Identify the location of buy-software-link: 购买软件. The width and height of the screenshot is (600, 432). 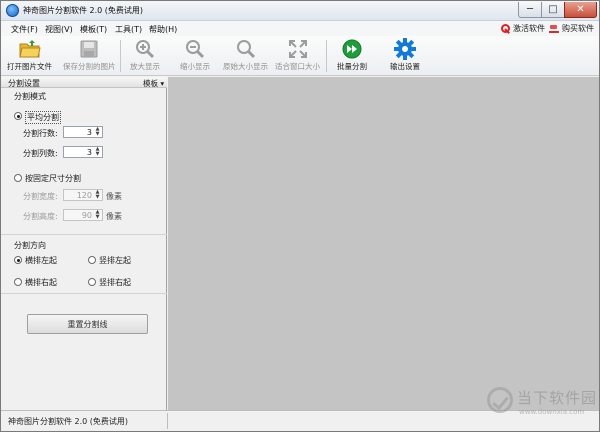
(571, 28).